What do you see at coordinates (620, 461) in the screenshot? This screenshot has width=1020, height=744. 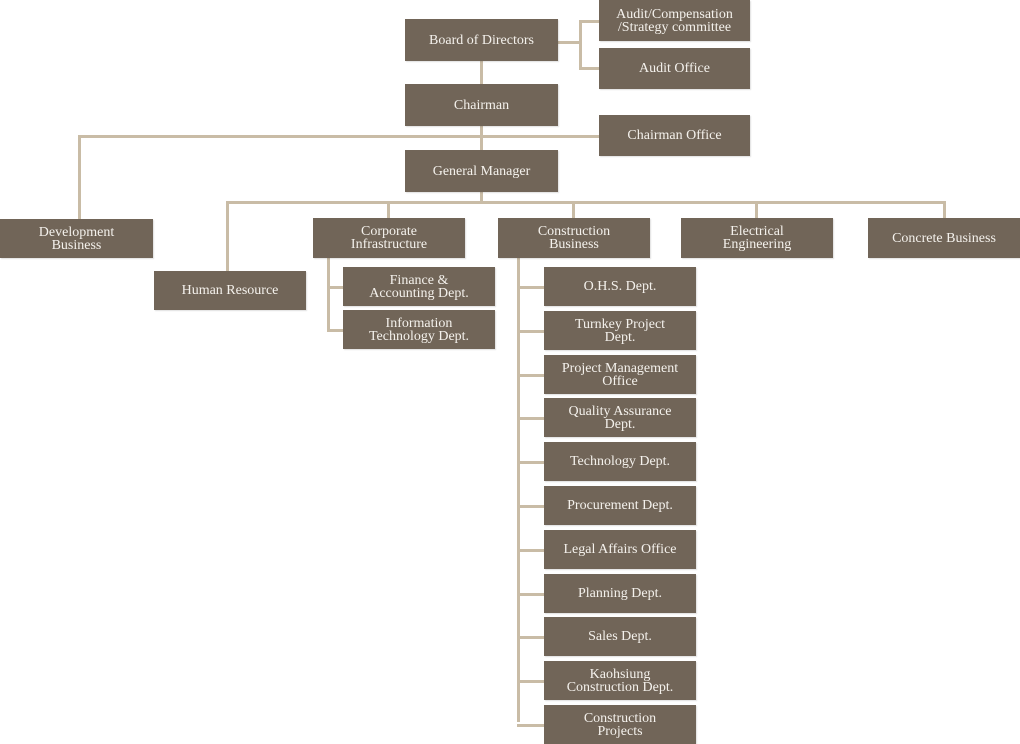 I see `construction-dept-box: Technology Dept.` at bounding box center [620, 461].